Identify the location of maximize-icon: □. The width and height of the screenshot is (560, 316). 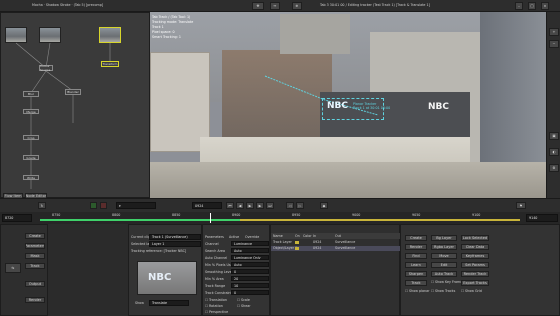
(532, 6).